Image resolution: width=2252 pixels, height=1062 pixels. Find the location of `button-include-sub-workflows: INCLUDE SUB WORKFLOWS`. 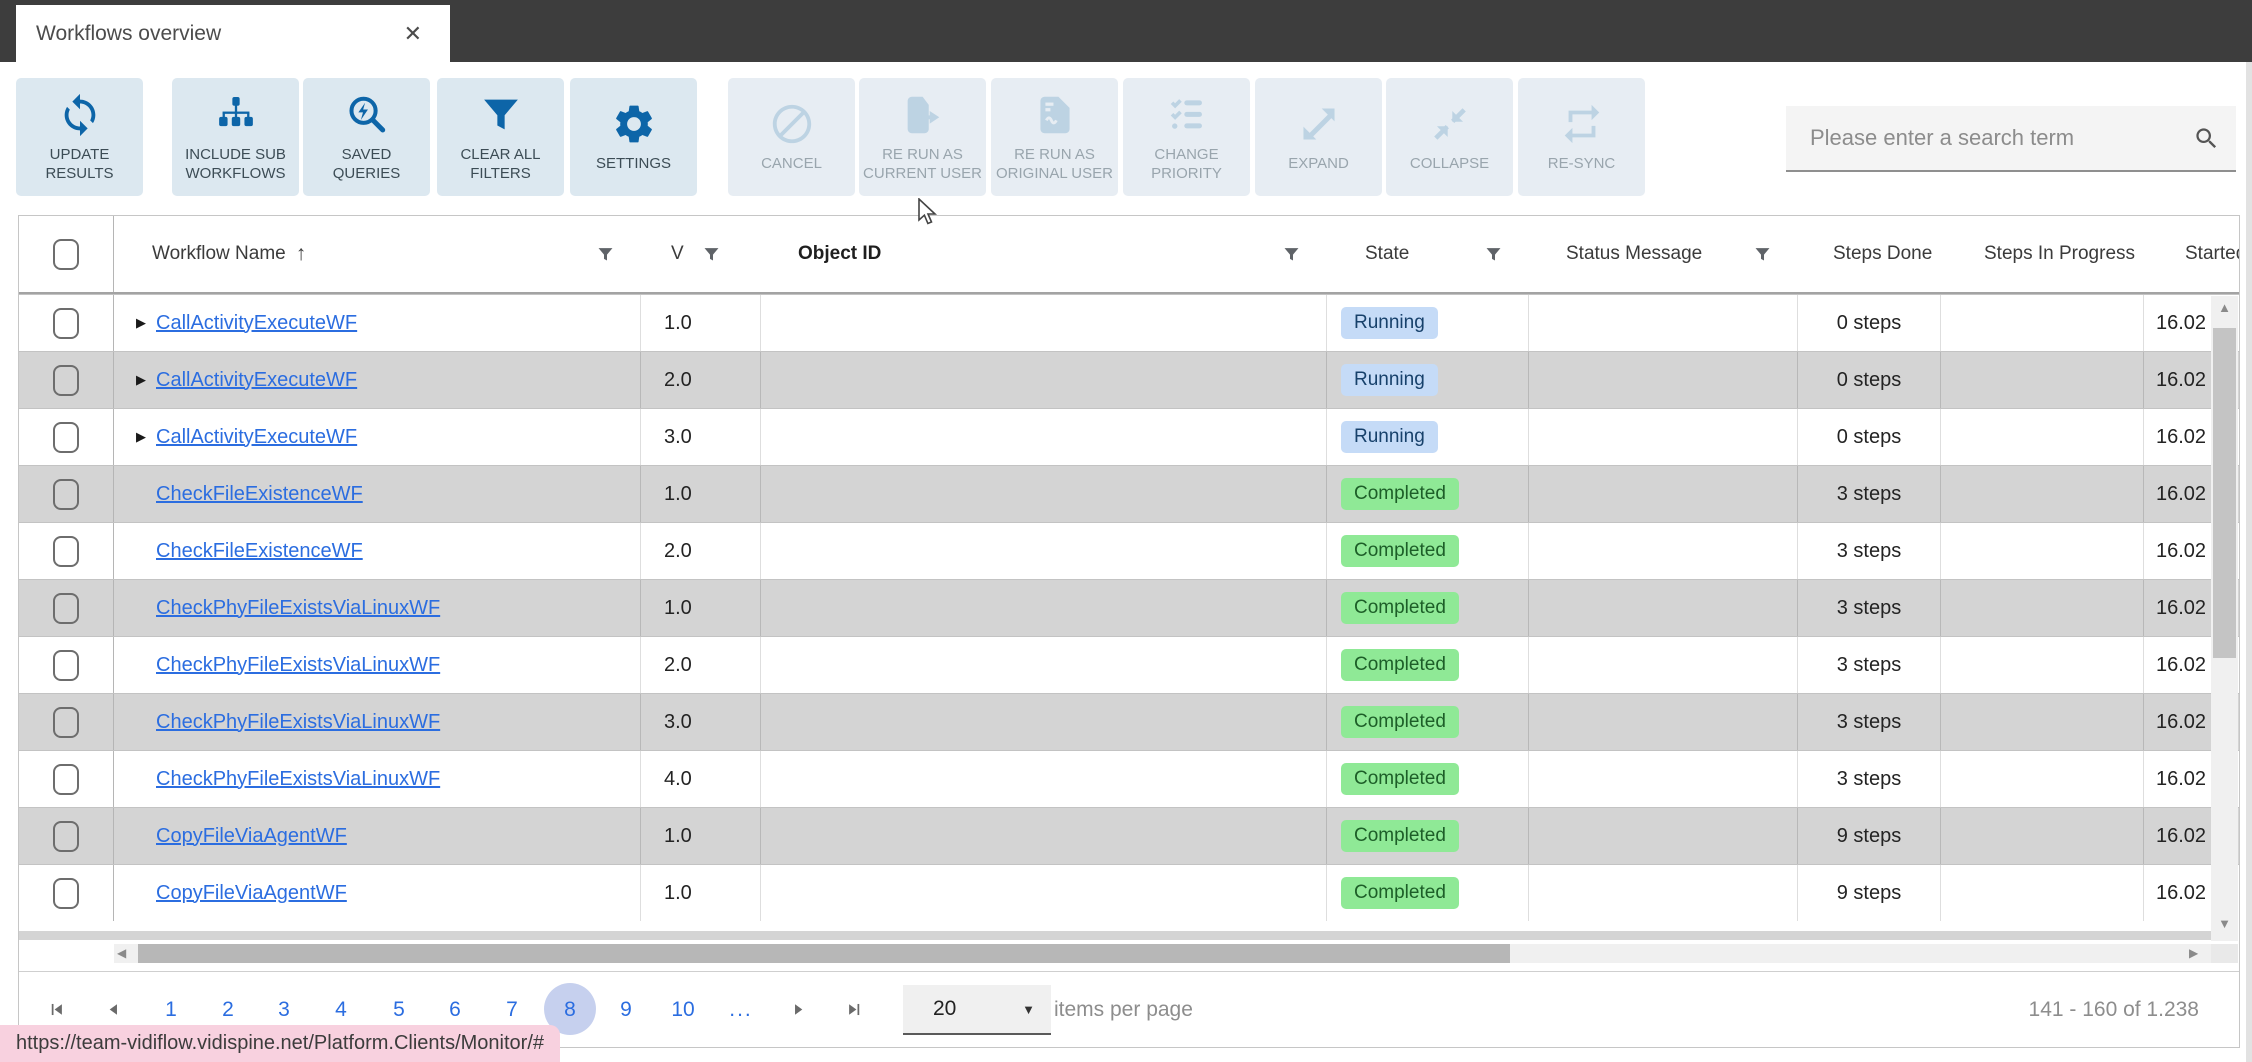

button-include-sub-workflows: INCLUDE SUB WORKFLOWS is located at coordinates (235, 137).